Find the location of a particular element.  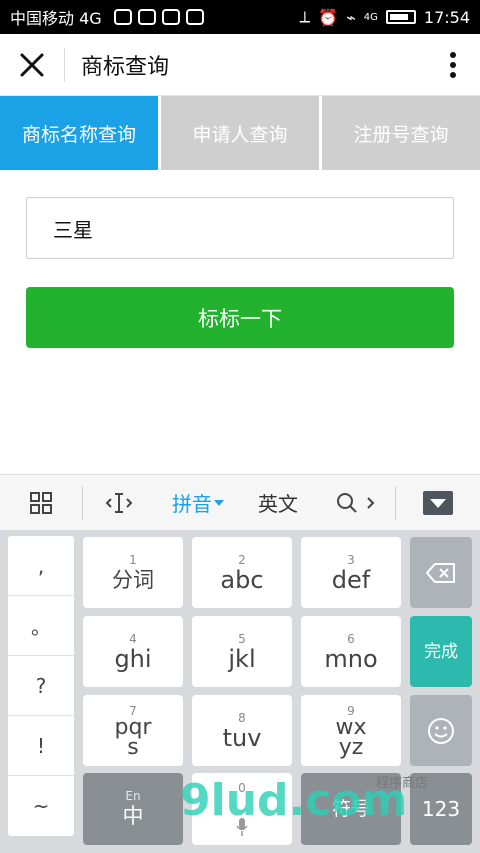

tab-applicant: 申请人查询 is located at coordinates (240, 133).